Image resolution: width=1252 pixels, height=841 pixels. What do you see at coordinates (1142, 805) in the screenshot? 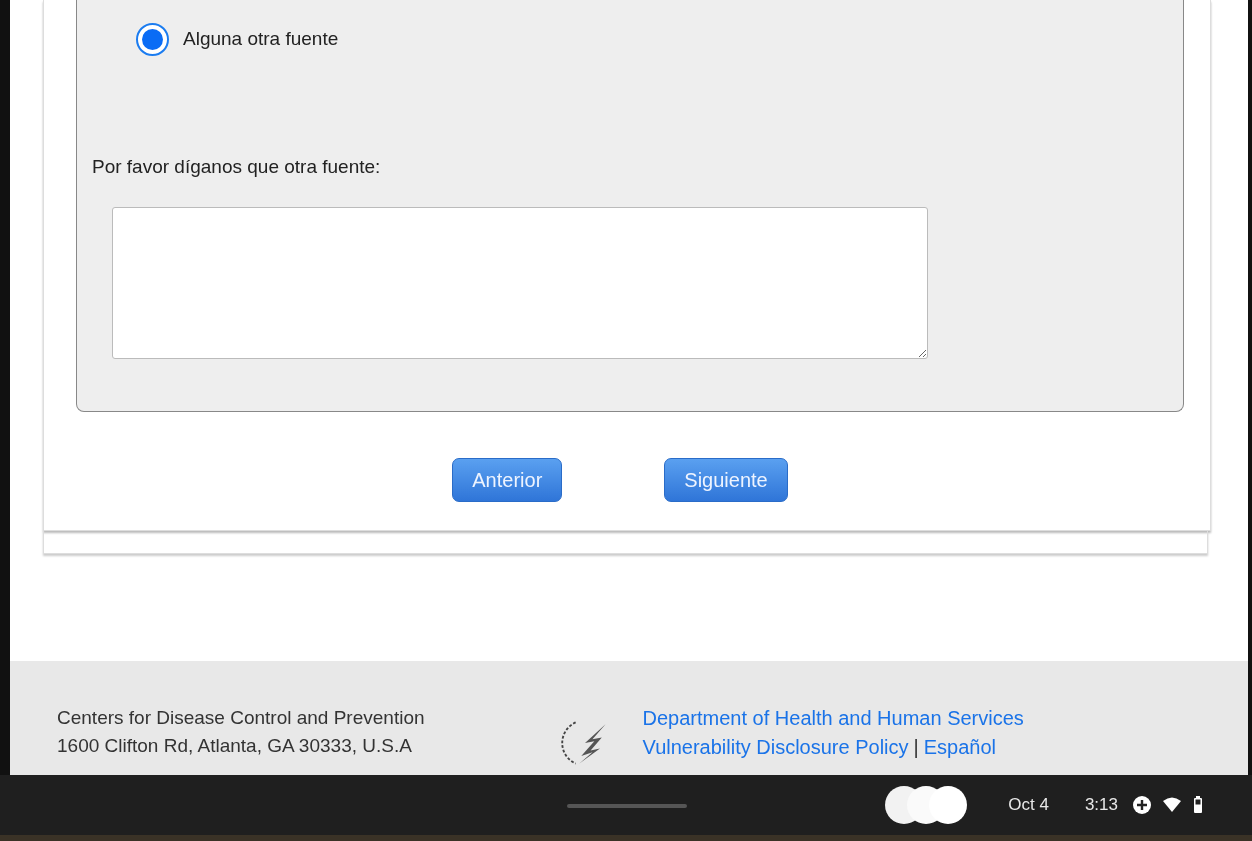
I see `add-icon` at bounding box center [1142, 805].